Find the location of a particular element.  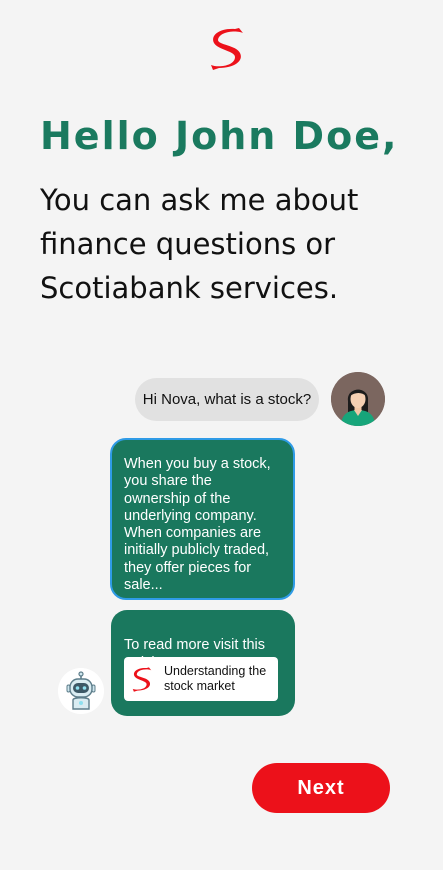

robot-avatar-icon is located at coordinates (81, 691).